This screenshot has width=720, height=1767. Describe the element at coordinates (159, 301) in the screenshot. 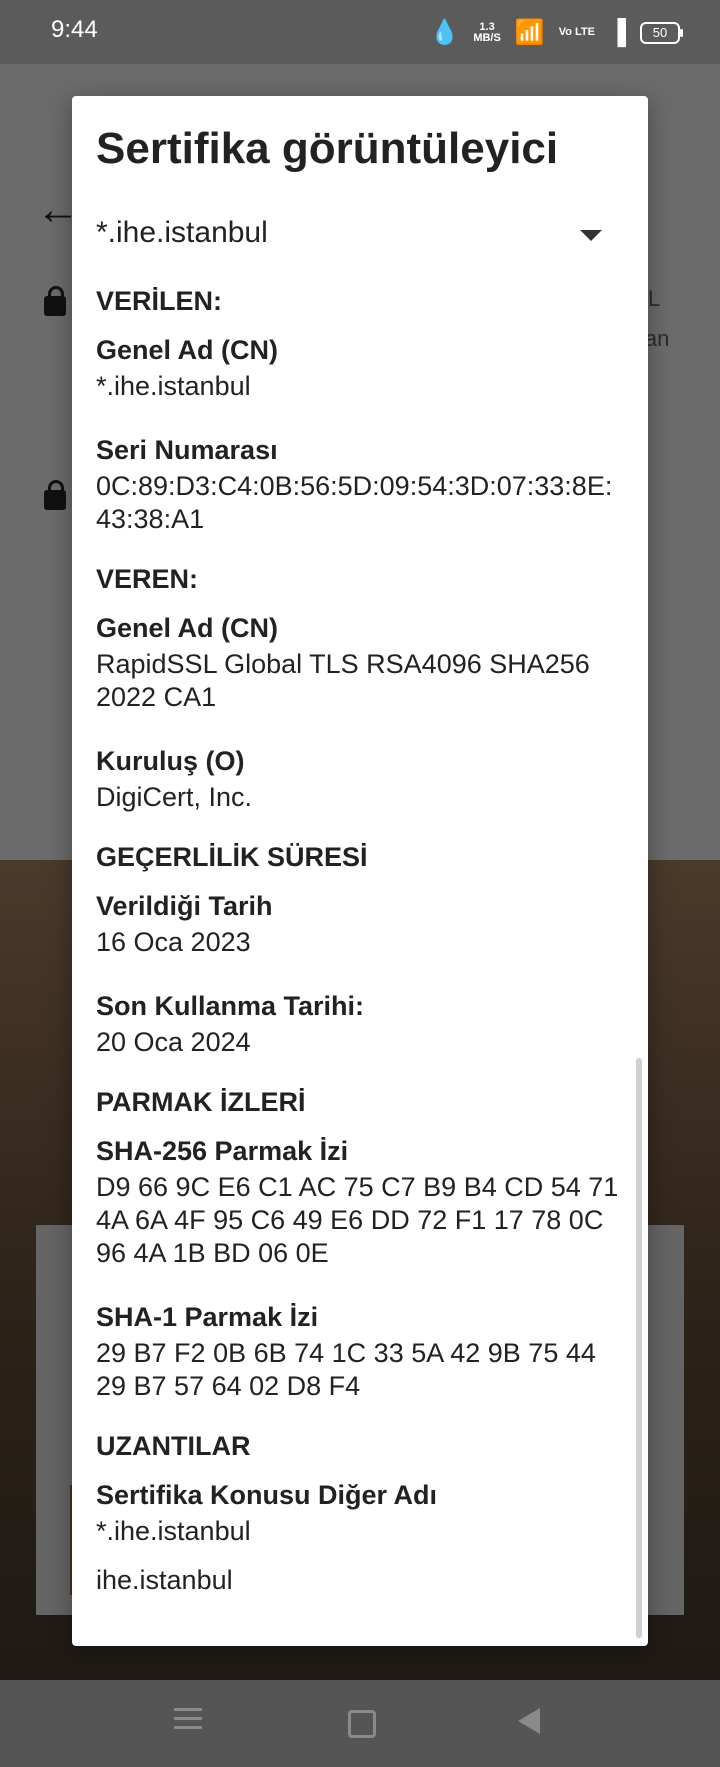

I see `section-issued-to: VERİLEN:` at that location.